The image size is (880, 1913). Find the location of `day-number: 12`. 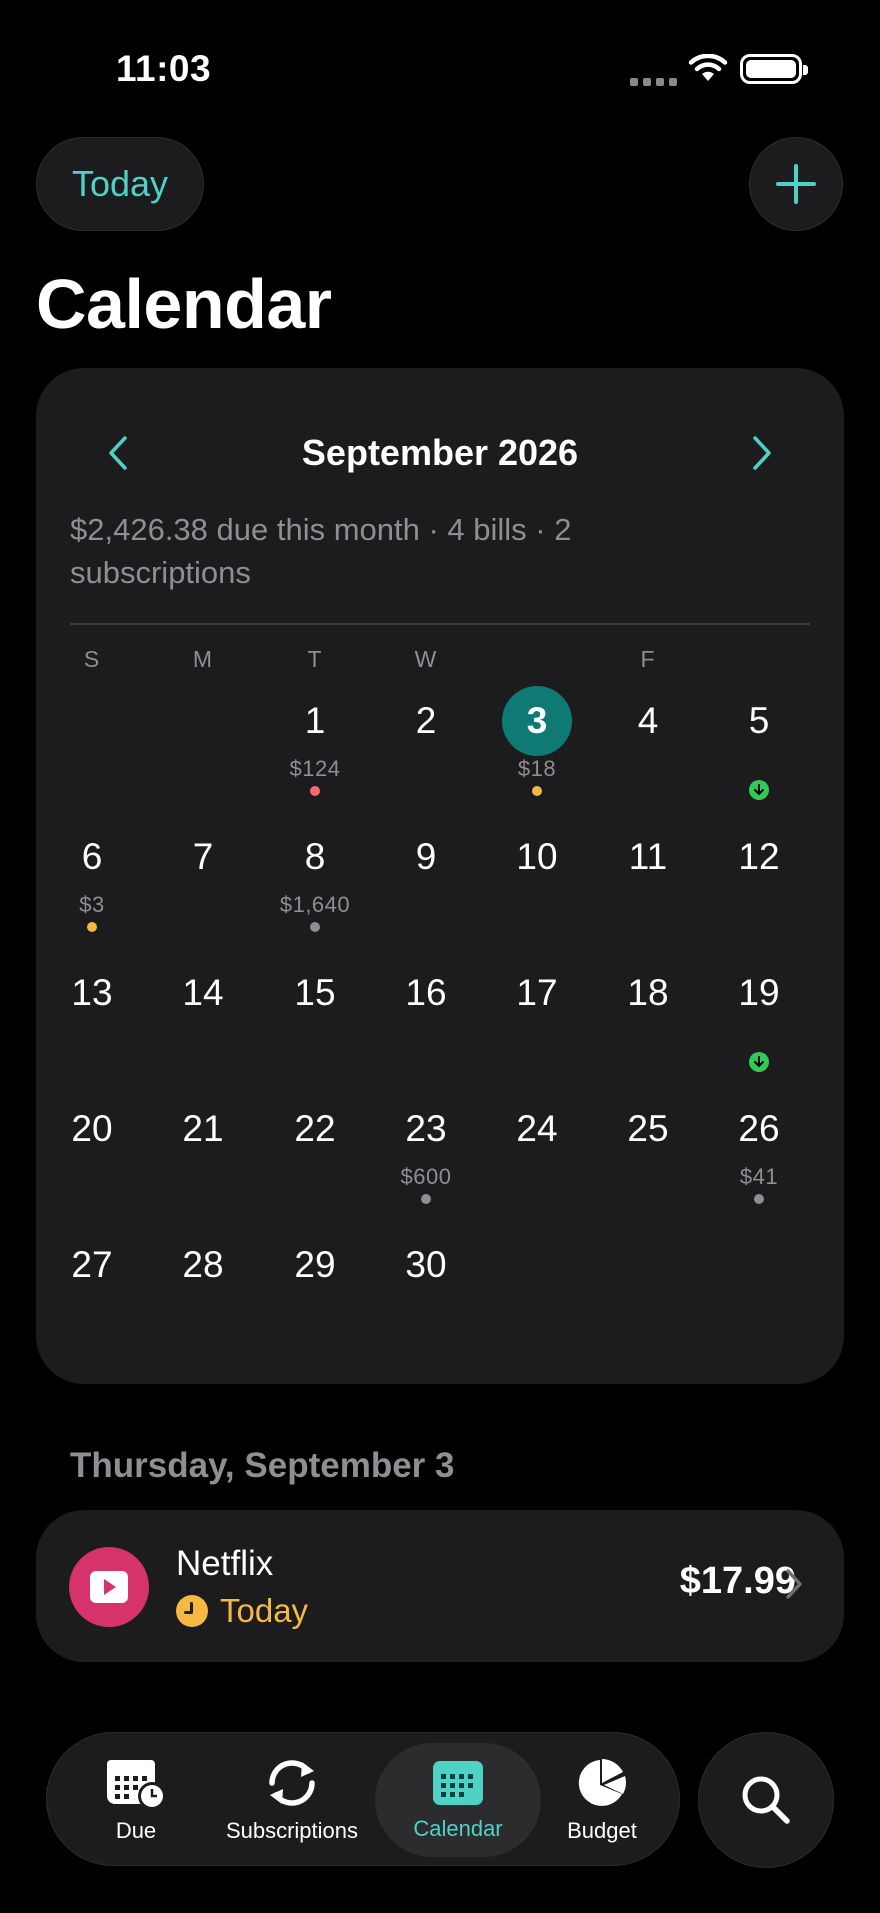

day-number: 12 is located at coordinates (759, 857).